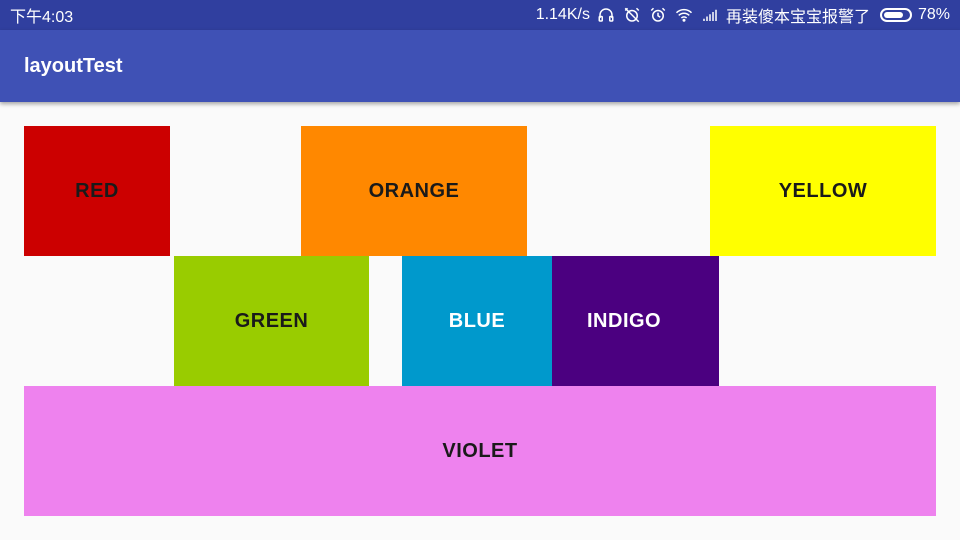 The width and height of the screenshot is (960, 540). Describe the element at coordinates (684, 15) in the screenshot. I see `wifi-icon` at that location.